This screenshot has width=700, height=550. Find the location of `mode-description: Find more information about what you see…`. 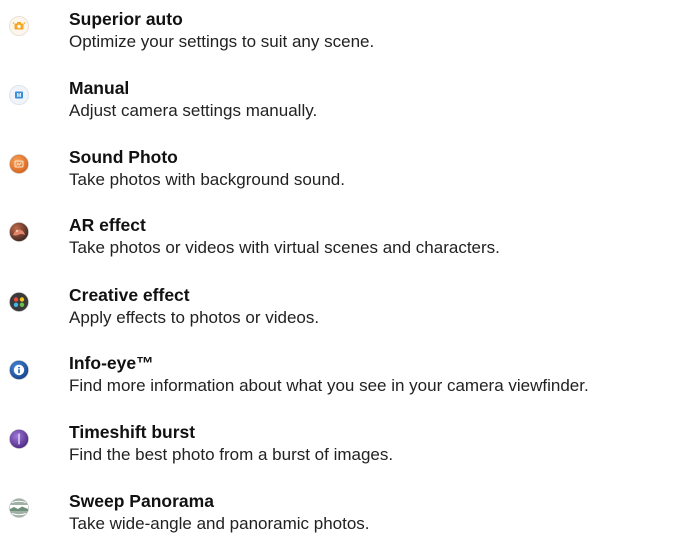

mode-description: Find more information about what you see… is located at coordinates (329, 385).